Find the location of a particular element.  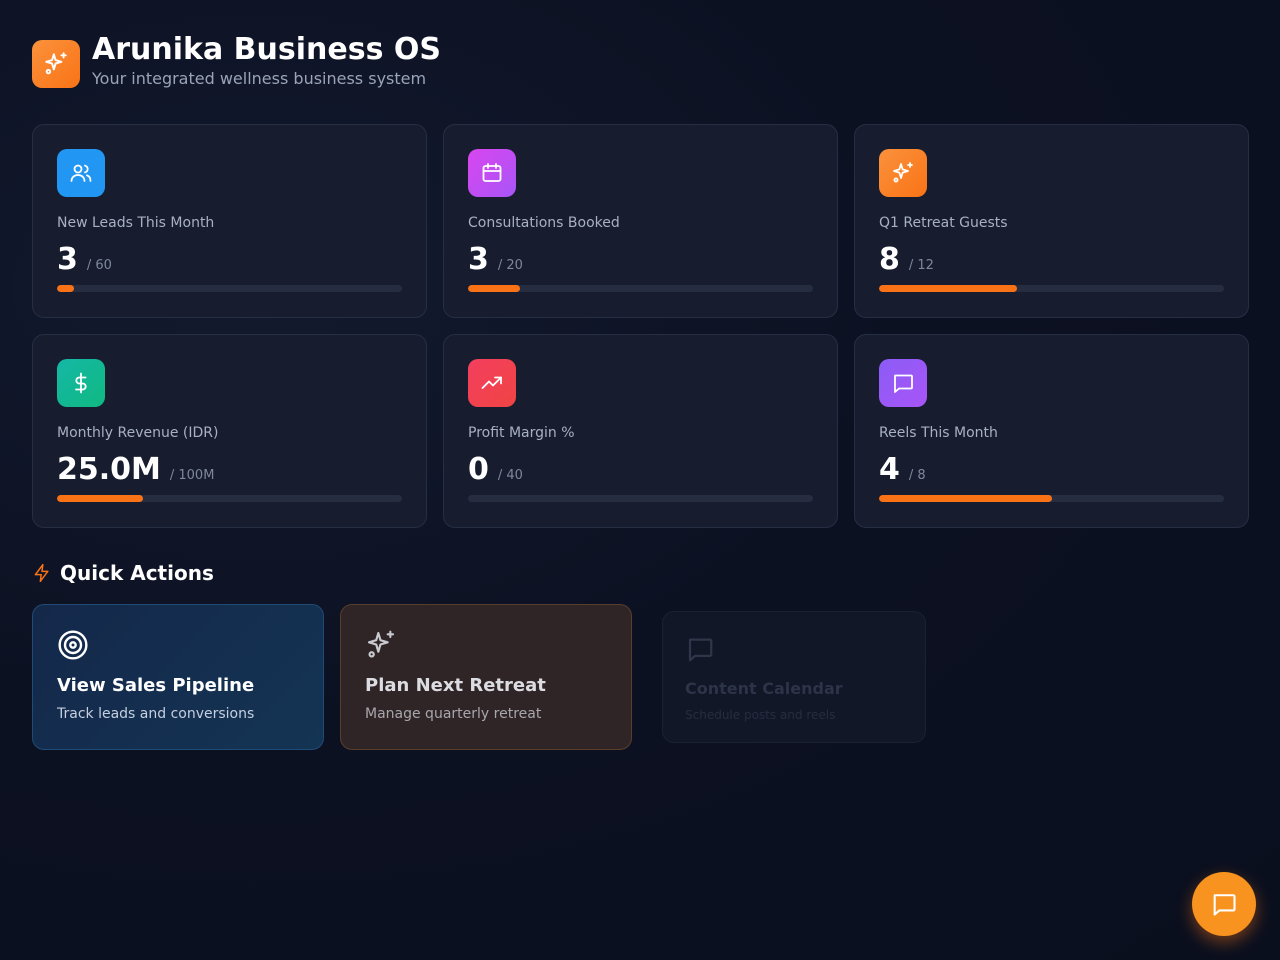

users-icon is located at coordinates (81, 173).